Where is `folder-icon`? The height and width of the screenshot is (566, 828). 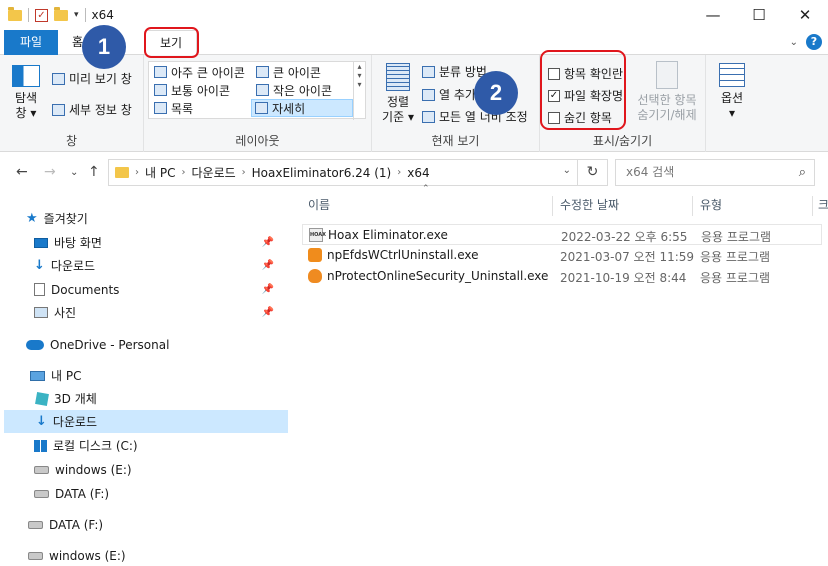 folder-icon is located at coordinates (15, 13).